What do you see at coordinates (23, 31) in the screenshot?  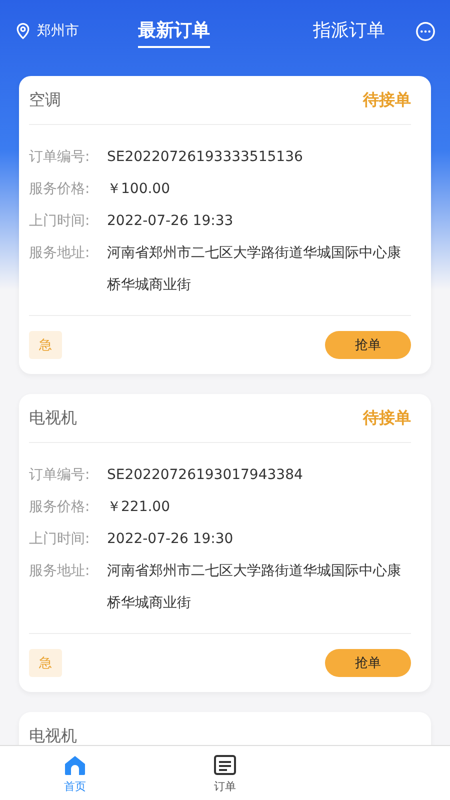 I see `location-pin-icon` at bounding box center [23, 31].